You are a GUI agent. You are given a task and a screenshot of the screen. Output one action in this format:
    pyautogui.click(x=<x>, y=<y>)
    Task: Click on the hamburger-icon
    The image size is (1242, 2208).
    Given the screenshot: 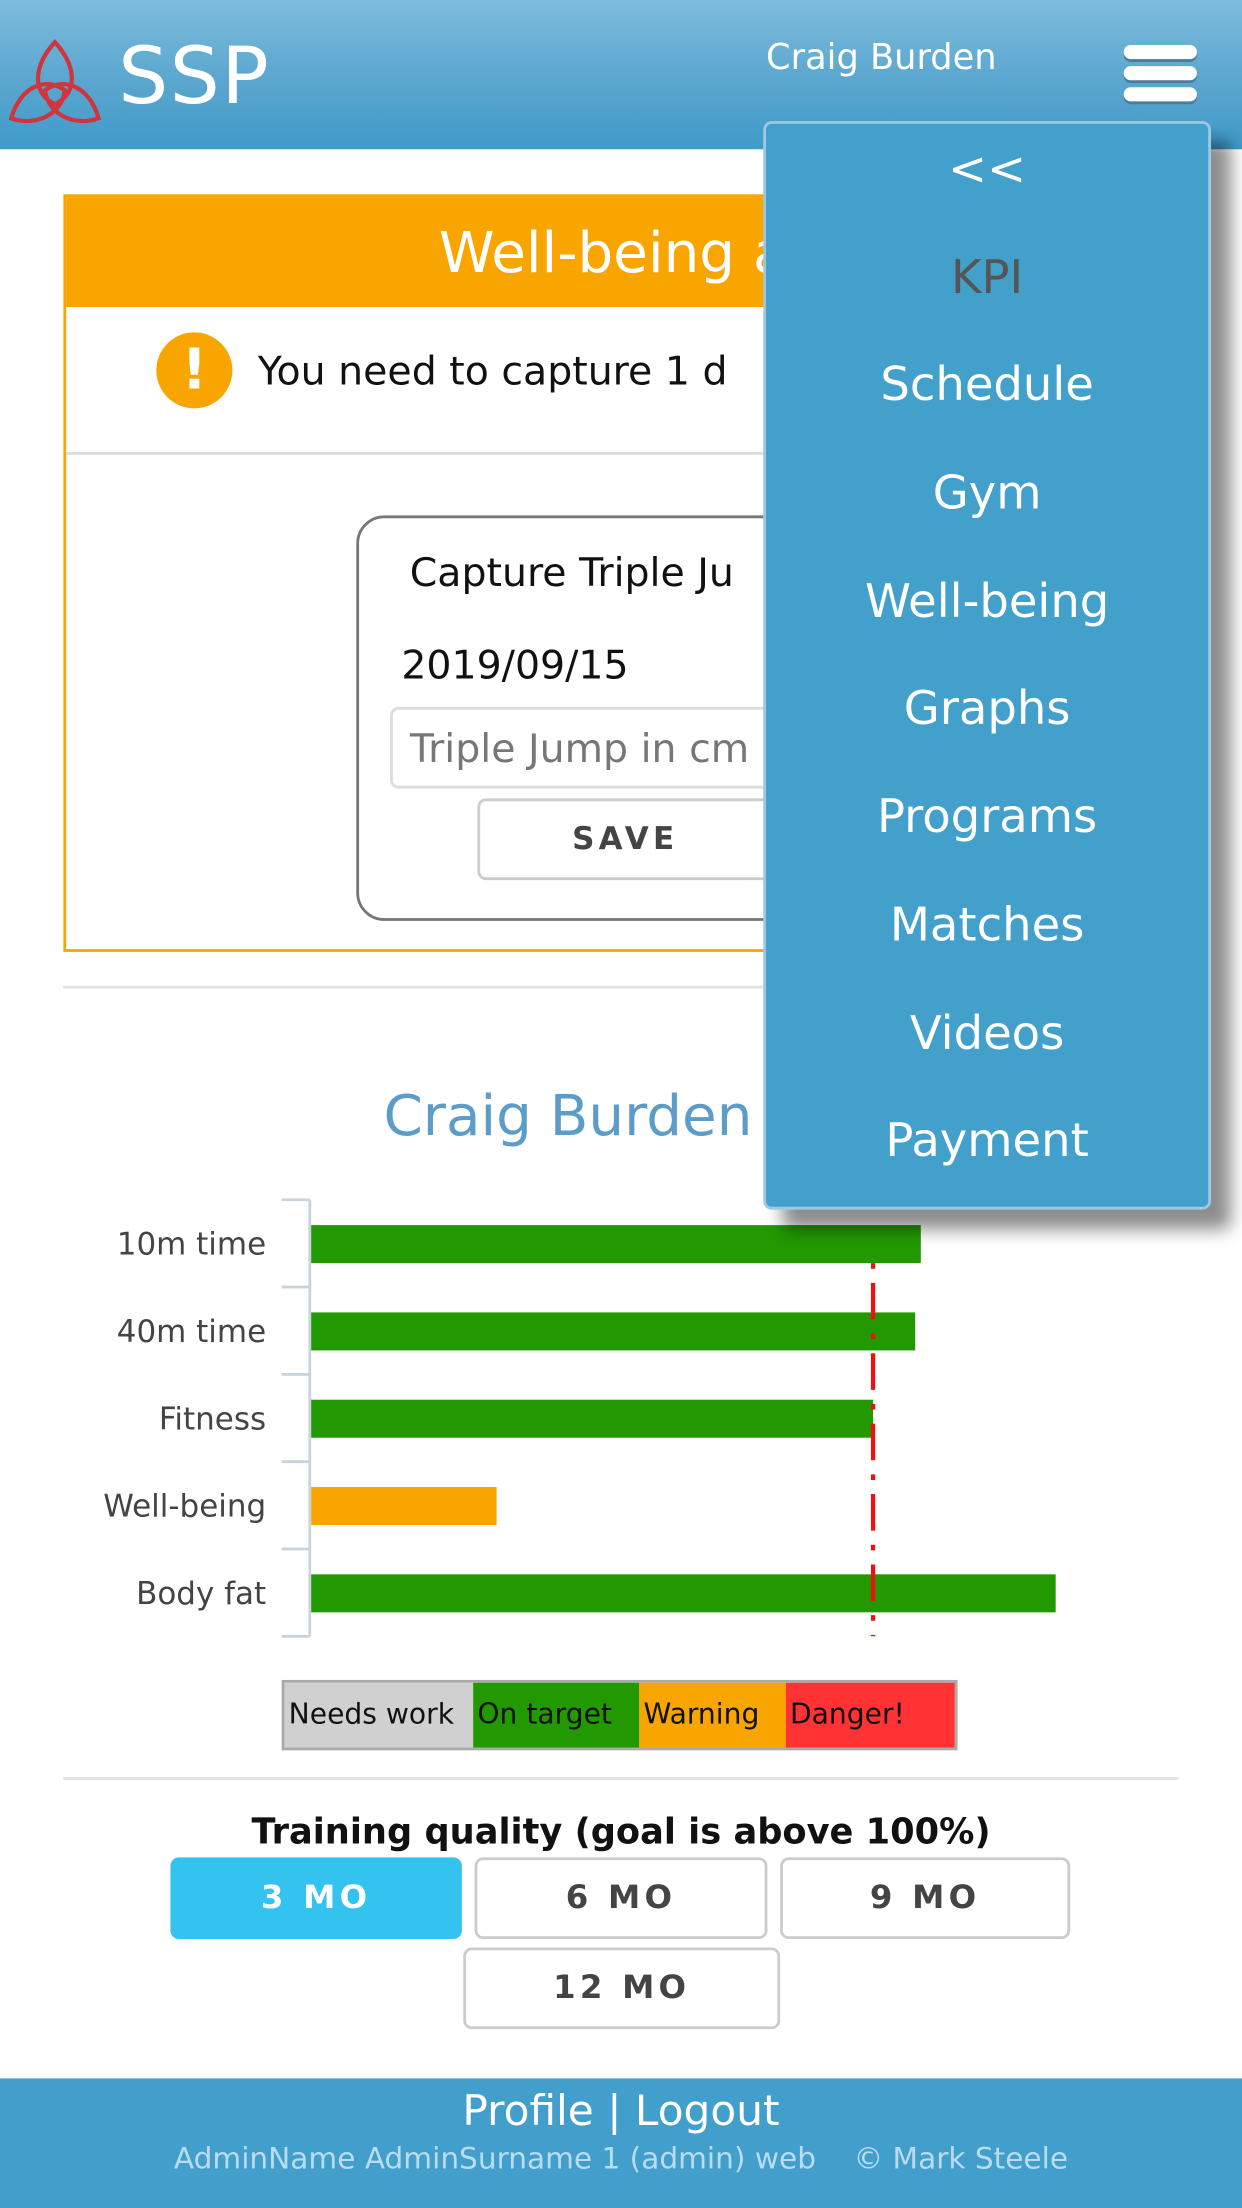 What is the action you would take?
    pyautogui.click(x=1160, y=74)
    